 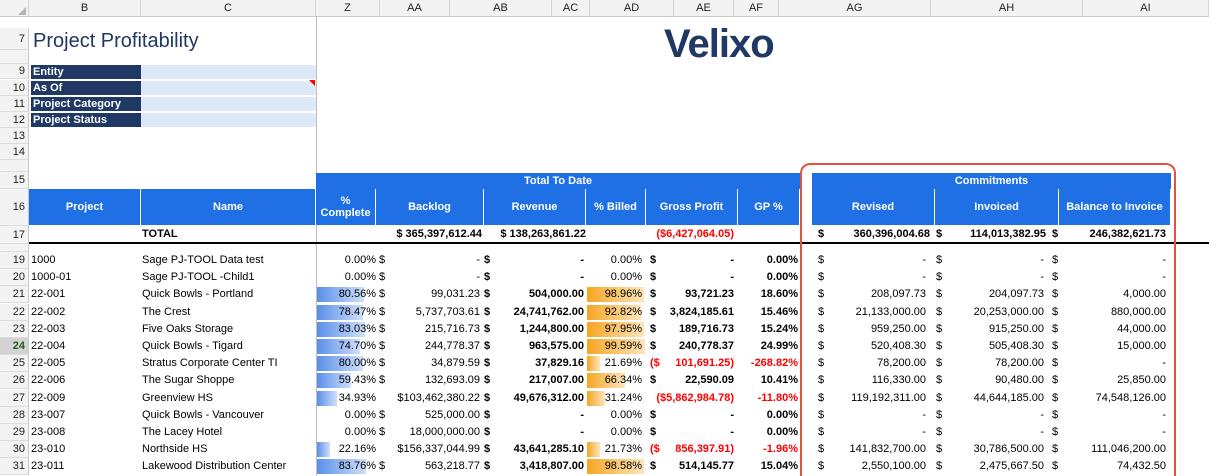 What do you see at coordinates (14, 312) in the screenshot?
I see `row-header: 22` at bounding box center [14, 312].